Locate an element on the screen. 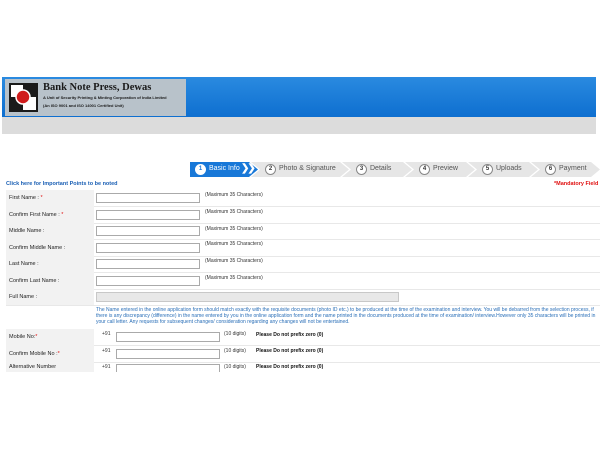 The image size is (600, 450). middle-name-label: Middle Name : is located at coordinates (27, 231).